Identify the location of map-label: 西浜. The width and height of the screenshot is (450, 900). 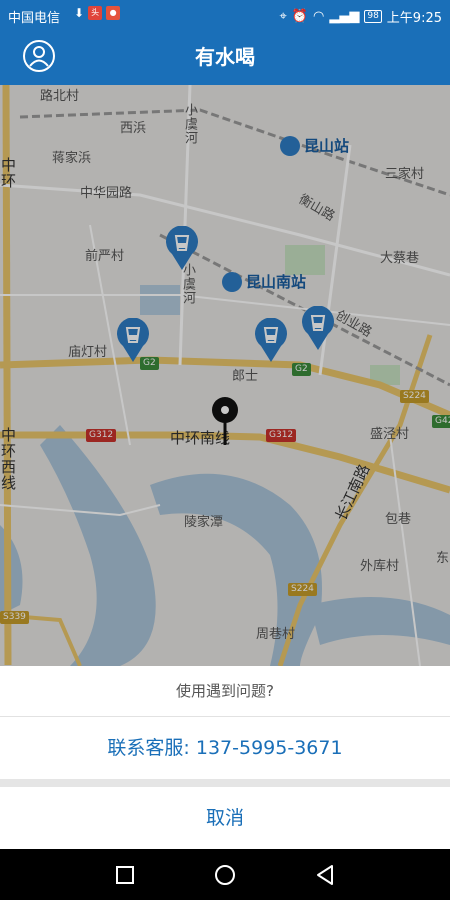
(133, 128).